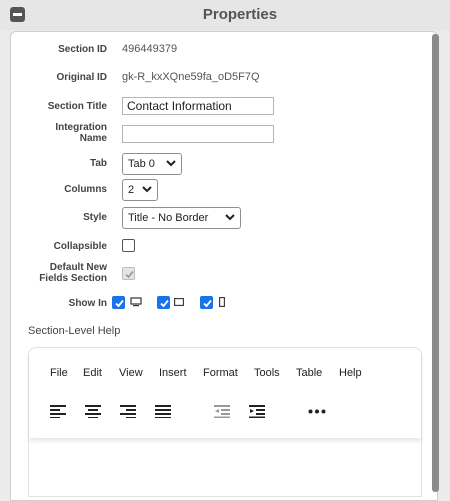 This screenshot has width=450, height=501. Describe the element at coordinates (136, 302) in the screenshot. I see `desktop-icon` at that location.